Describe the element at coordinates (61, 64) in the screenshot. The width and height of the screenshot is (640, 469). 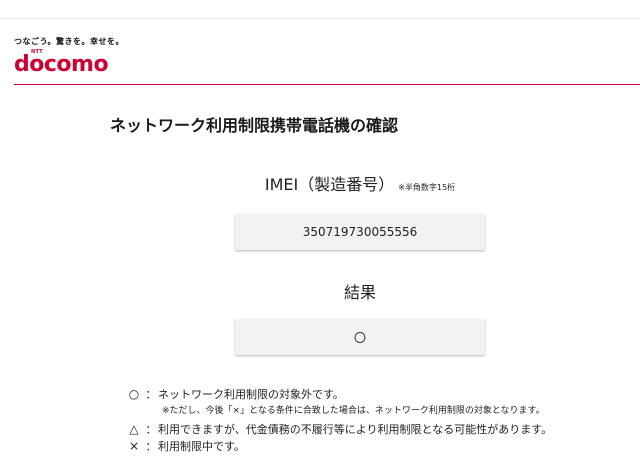
I see `logo-wordmark: docomo` at that location.